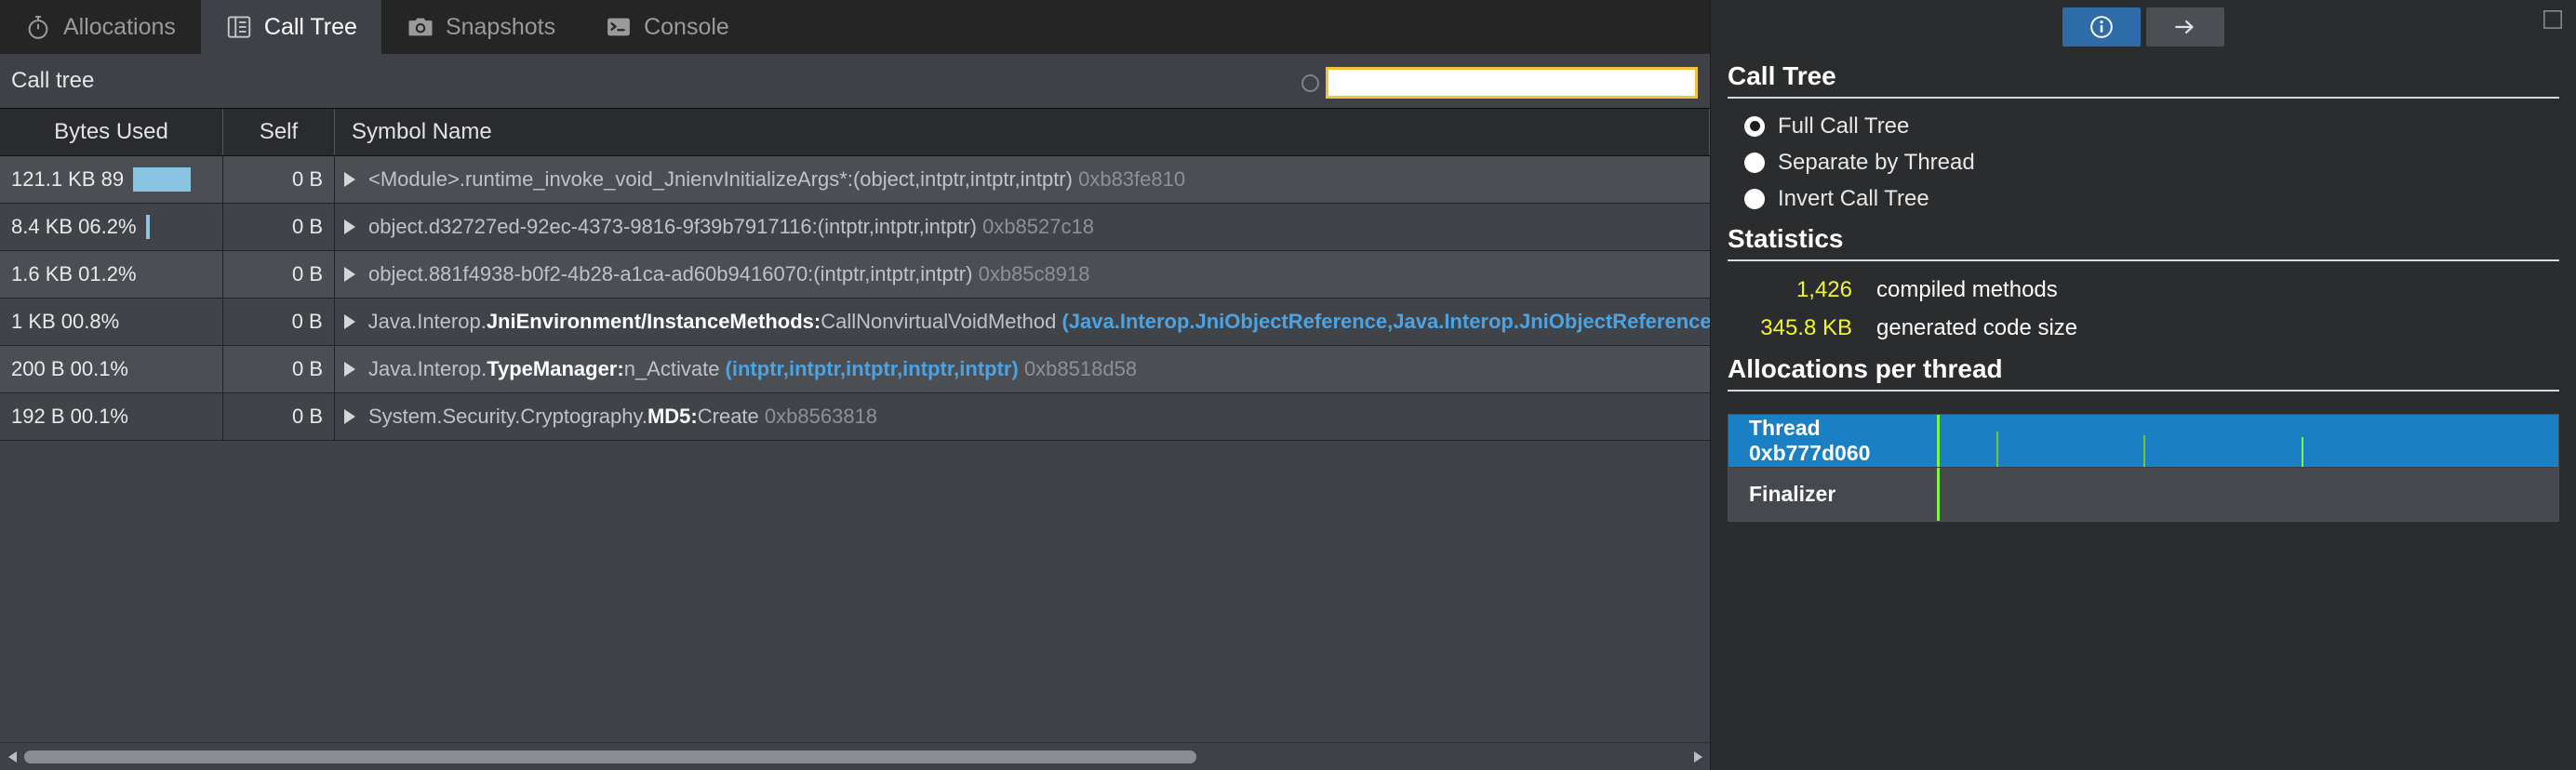  I want to click on camera-icon, so click(420, 27).